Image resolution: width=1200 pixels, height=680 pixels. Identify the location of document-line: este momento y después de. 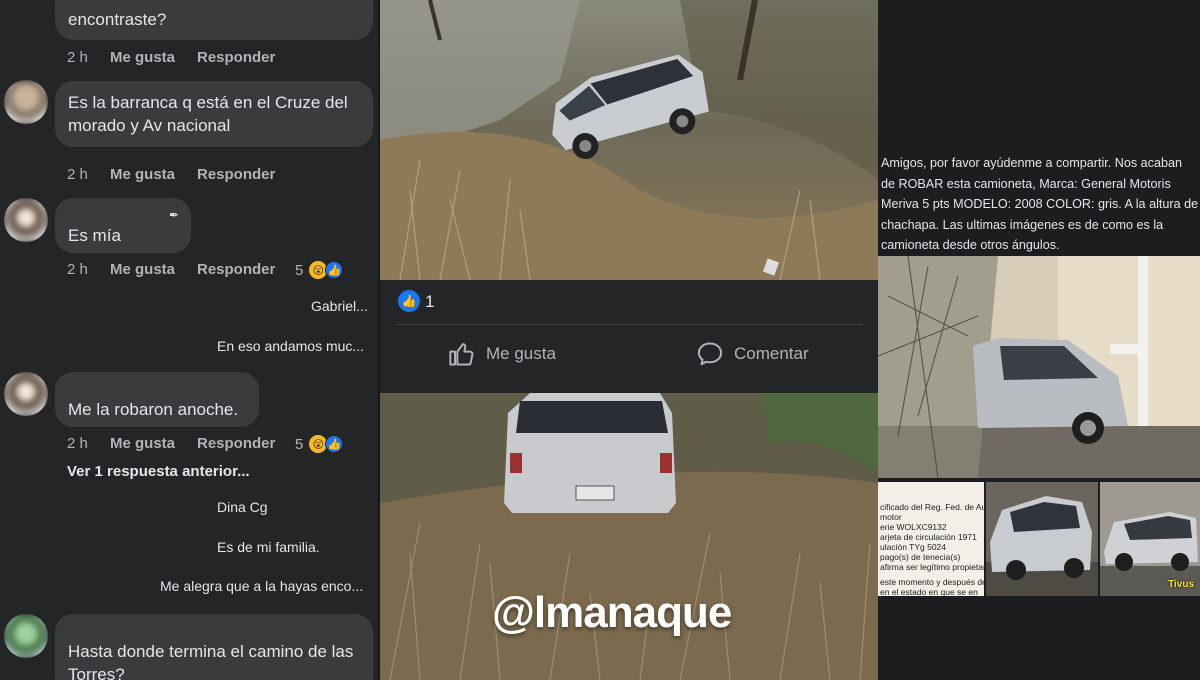
(932, 582).